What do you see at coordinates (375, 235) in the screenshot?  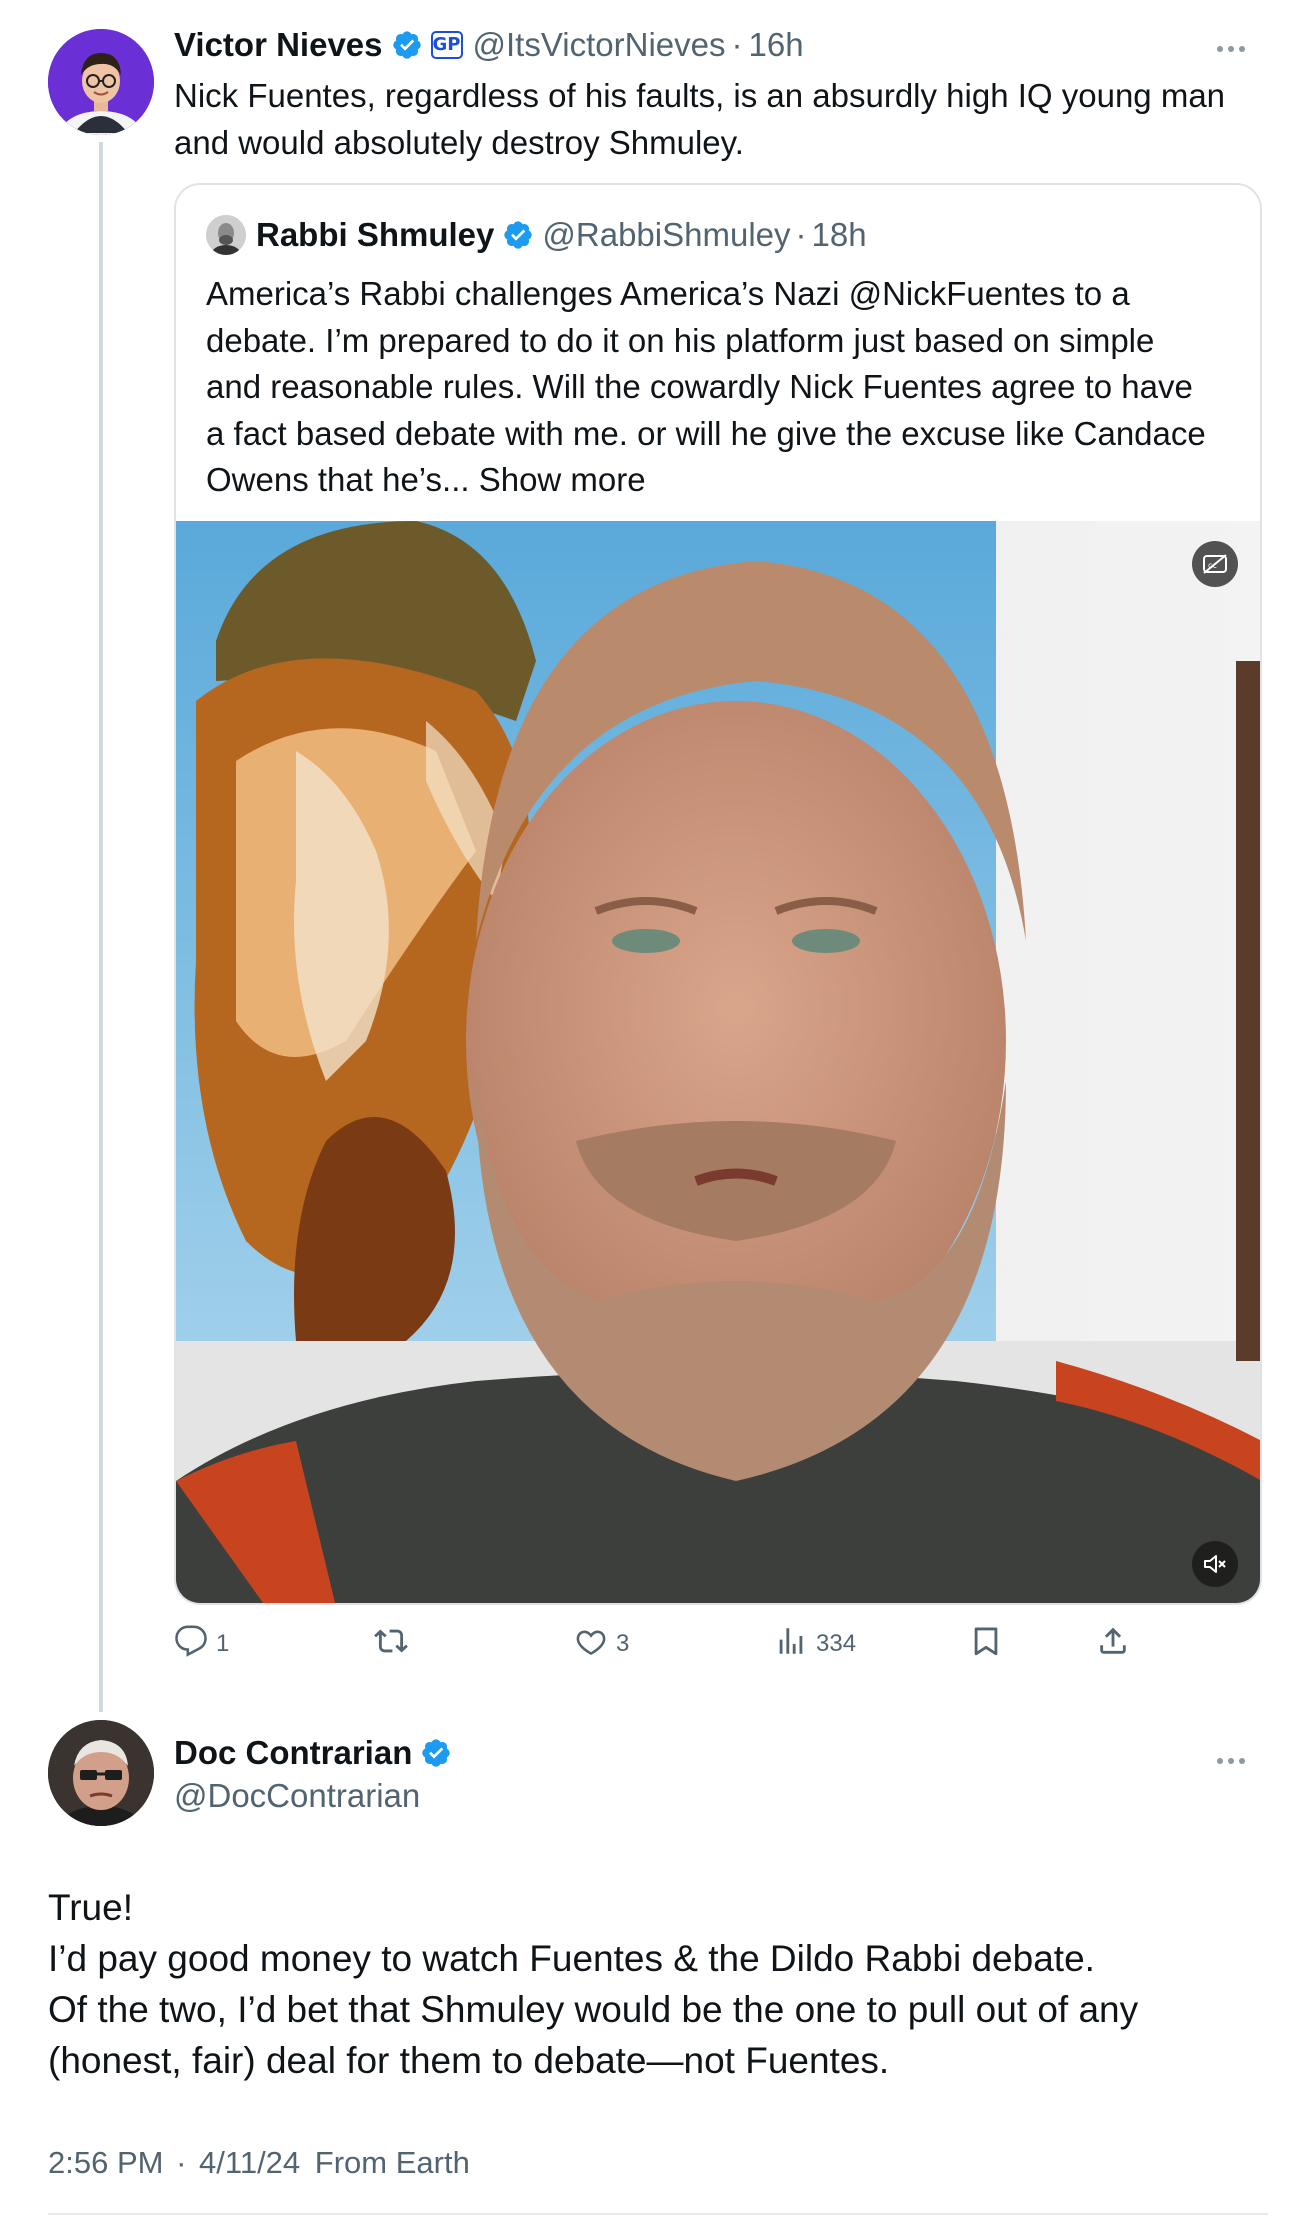 I see `quoted-author-name: Rabbi Shmuley` at bounding box center [375, 235].